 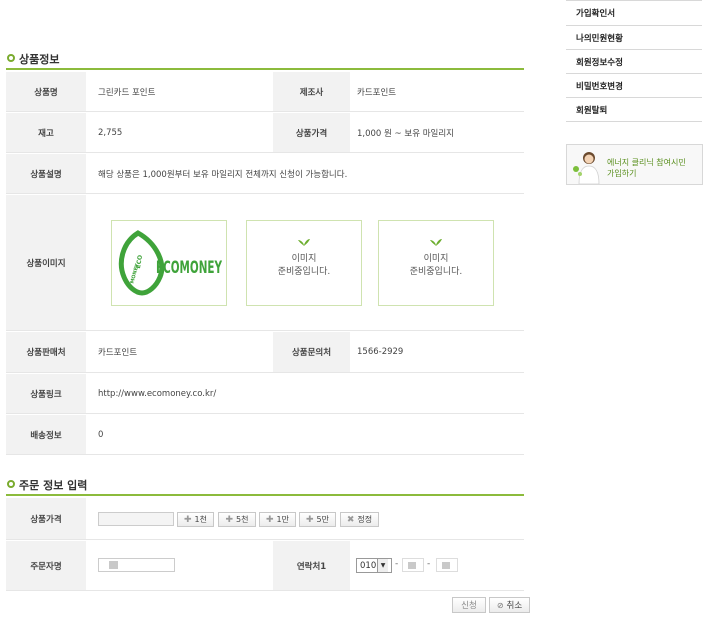 What do you see at coordinates (110, 132) in the screenshot?
I see `stock-value: 2,755` at bounding box center [110, 132].